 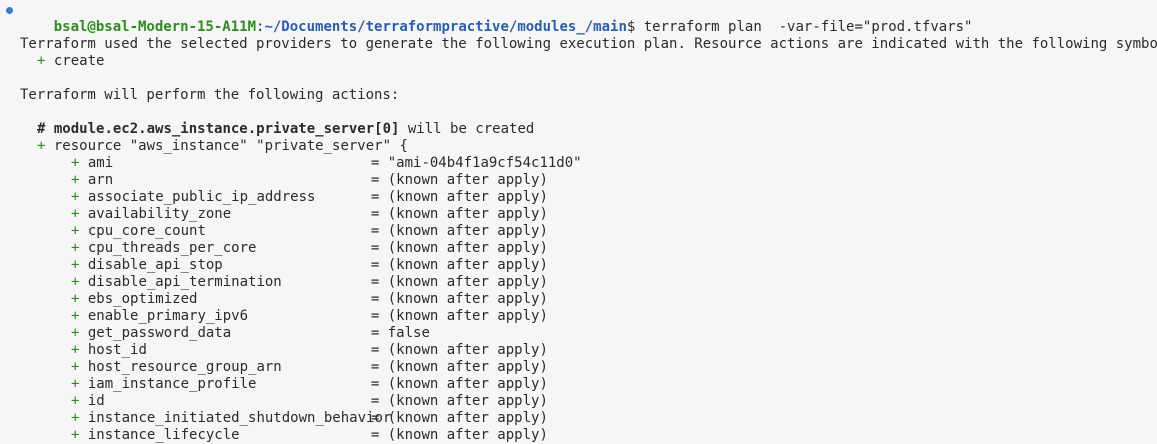 I want to click on attribute-row: + id = (known after apply), so click(x=578, y=401).